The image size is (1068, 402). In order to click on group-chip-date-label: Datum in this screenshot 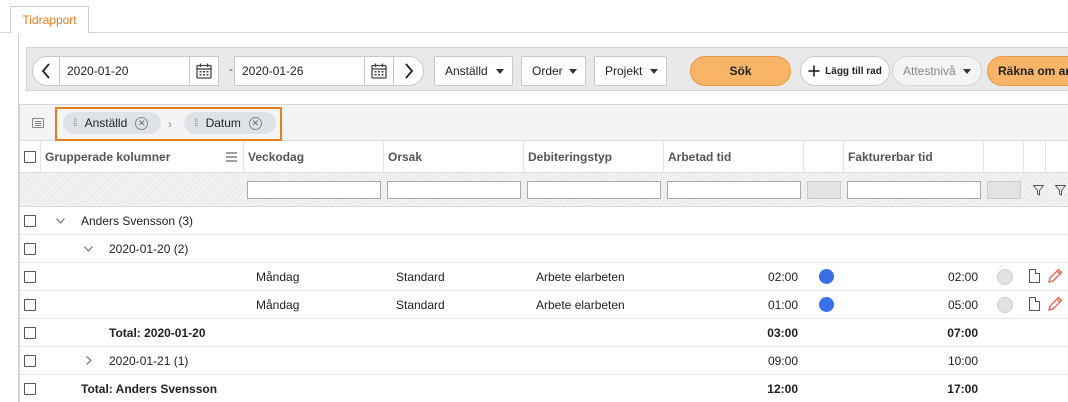, I will do `click(223, 123)`.